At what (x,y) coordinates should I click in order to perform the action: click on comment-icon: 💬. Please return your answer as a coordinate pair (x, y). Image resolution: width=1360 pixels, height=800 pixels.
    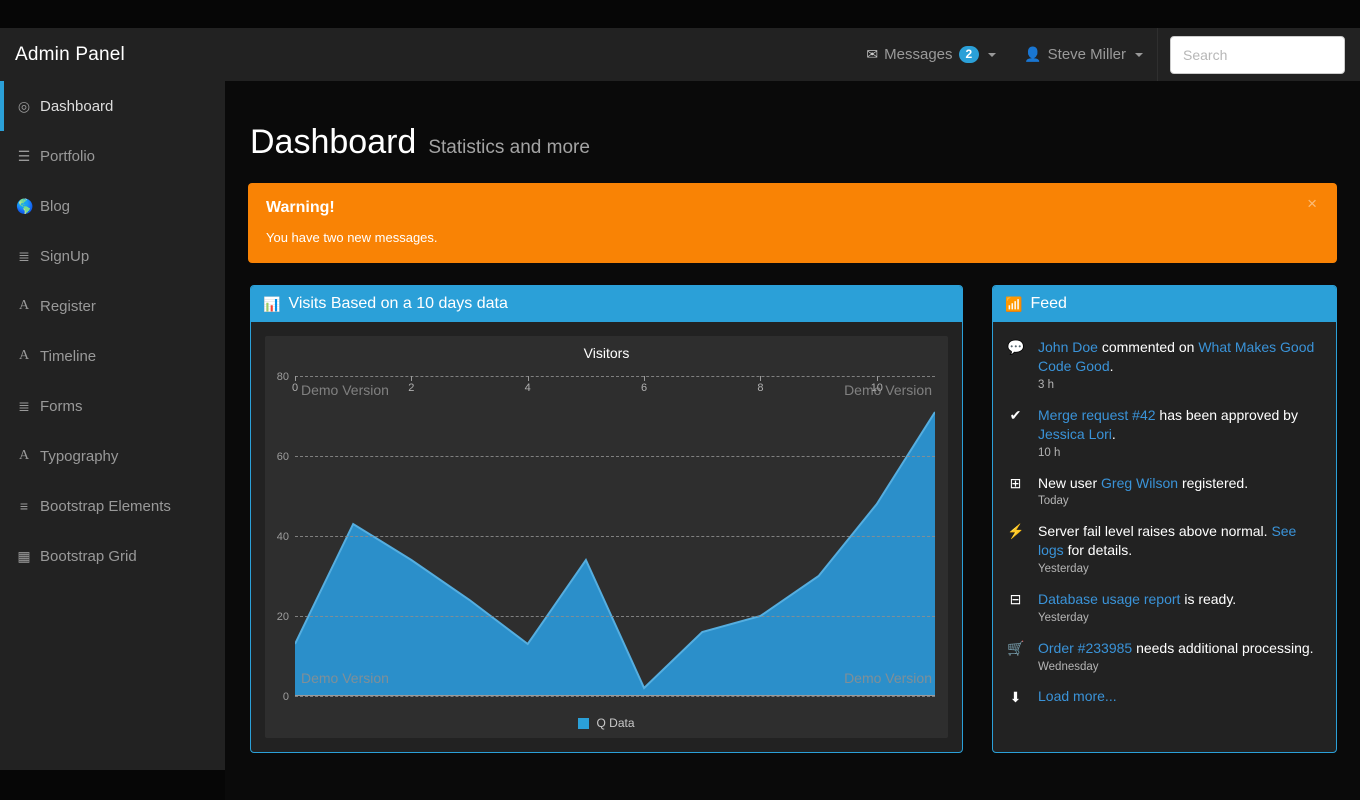
    Looking at the image, I should click on (1016, 347).